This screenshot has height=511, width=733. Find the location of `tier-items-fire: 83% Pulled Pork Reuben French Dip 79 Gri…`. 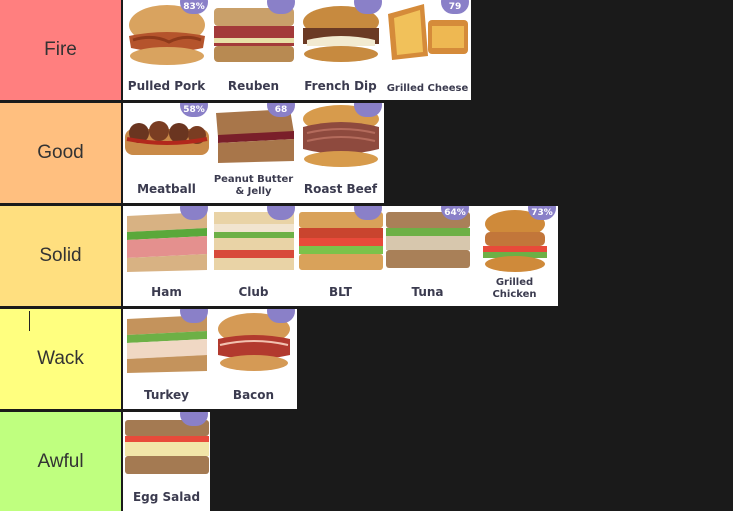

tier-items-fire: 83% Pulled Pork Reuben French Dip 79 Gri… is located at coordinates (297, 50).